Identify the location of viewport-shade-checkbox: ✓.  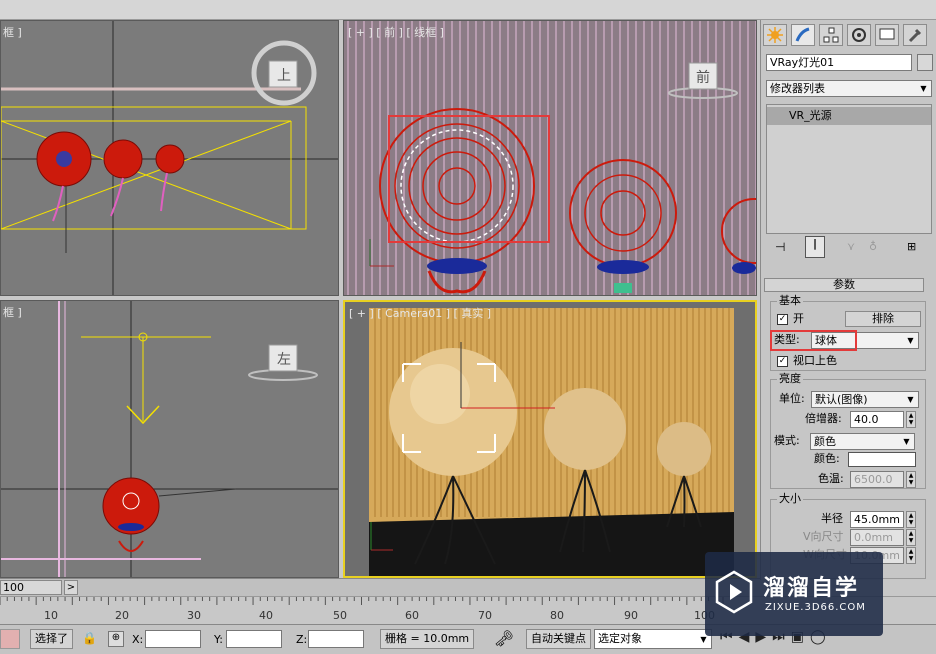
(782, 361).